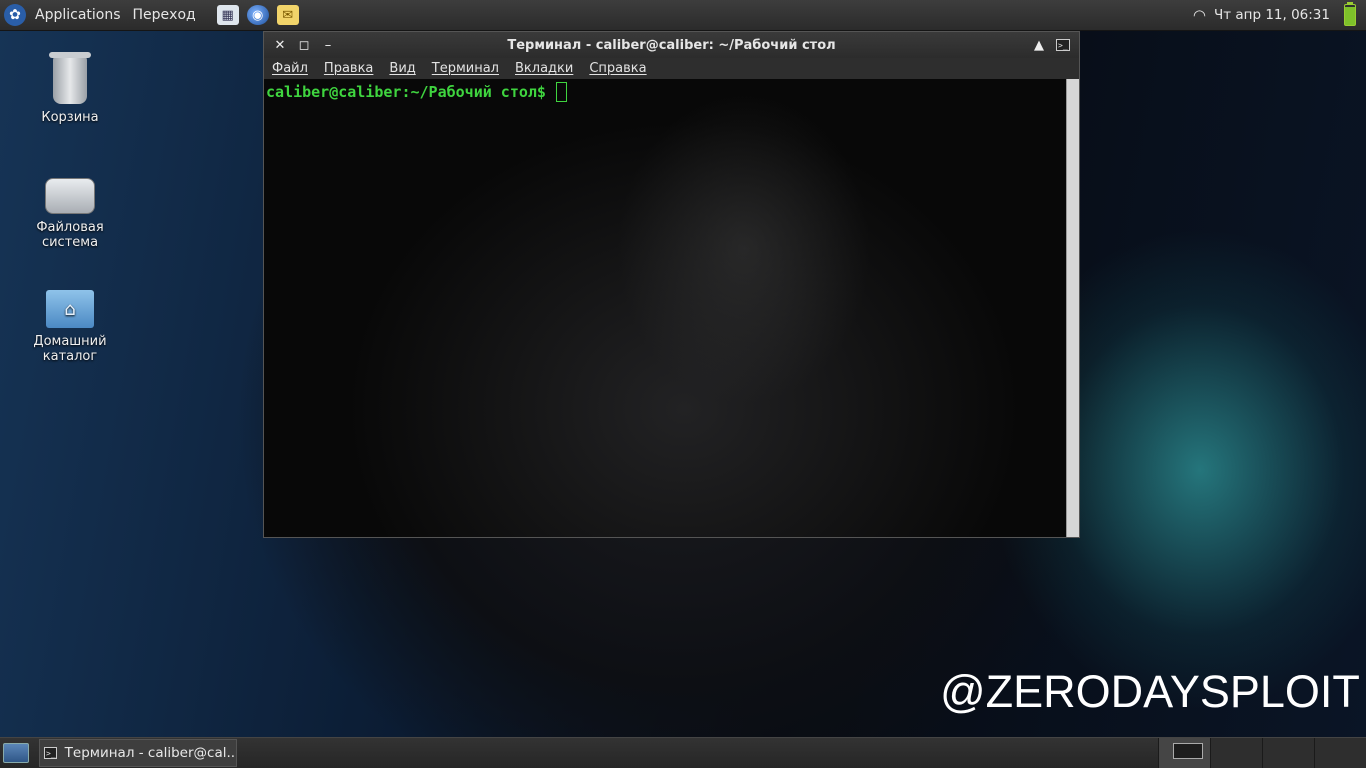 The width and height of the screenshot is (1366, 768). Describe the element at coordinates (406, 92) in the screenshot. I see `shell-prompt: caliber@caliber:~/Рабочий стол$` at that location.